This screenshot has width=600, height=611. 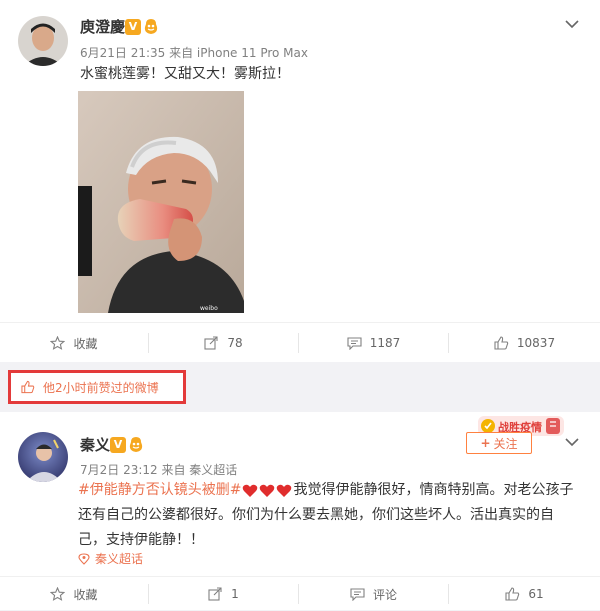 What do you see at coordinates (185, 74) in the screenshot?
I see `post-text: 水蜜桃莲雾！又甜又大！雾斯拉！` at bounding box center [185, 74].